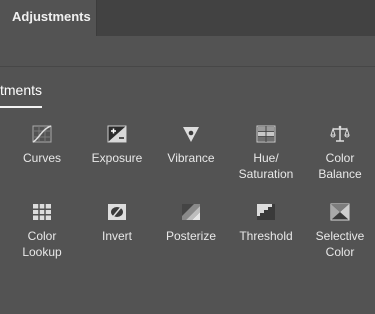 The height and width of the screenshot is (314, 375). I want to click on curves-icon, so click(42, 134).